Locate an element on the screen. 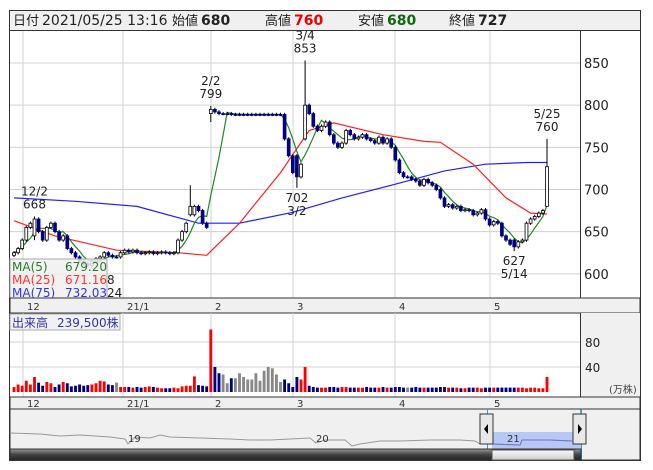  annotation-date: 3/2 is located at coordinates (296, 211).